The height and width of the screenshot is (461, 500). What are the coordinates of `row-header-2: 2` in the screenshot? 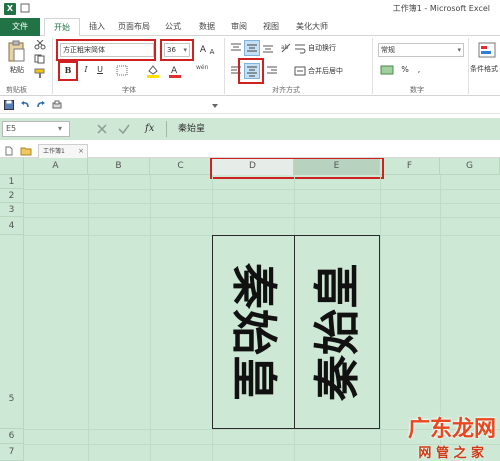 It's located at (12, 196).